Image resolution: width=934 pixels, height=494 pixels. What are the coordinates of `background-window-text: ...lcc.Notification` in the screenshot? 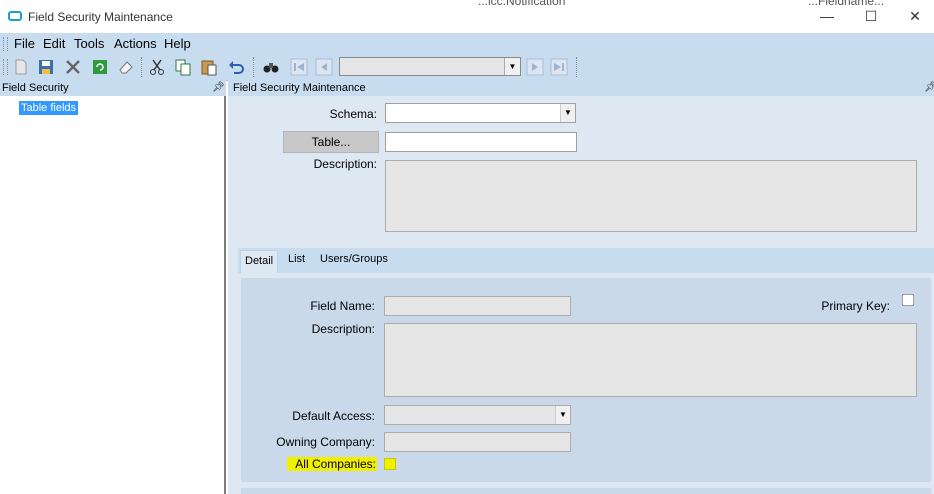 It's located at (522, 4).